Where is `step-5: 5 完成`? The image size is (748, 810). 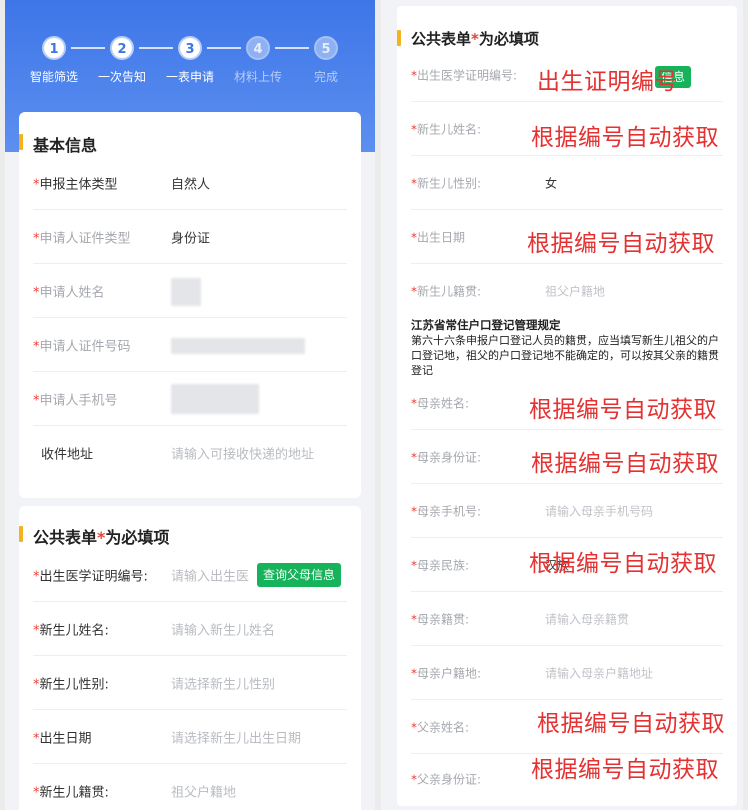 step-5: 5 完成 is located at coordinates (326, 60).